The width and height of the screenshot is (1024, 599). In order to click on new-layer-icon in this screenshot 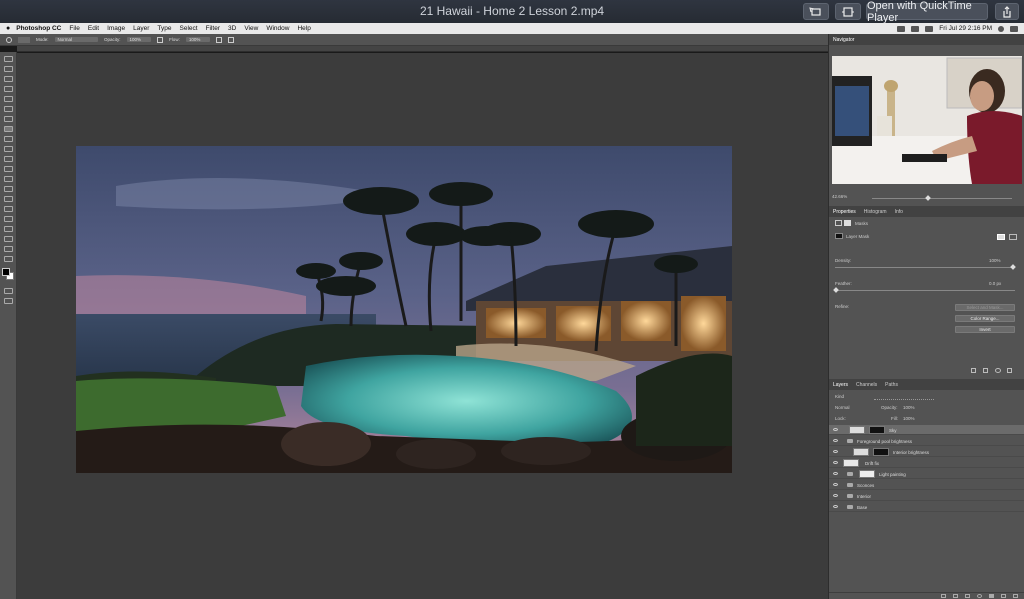, I will do `click(1003, 596)`.